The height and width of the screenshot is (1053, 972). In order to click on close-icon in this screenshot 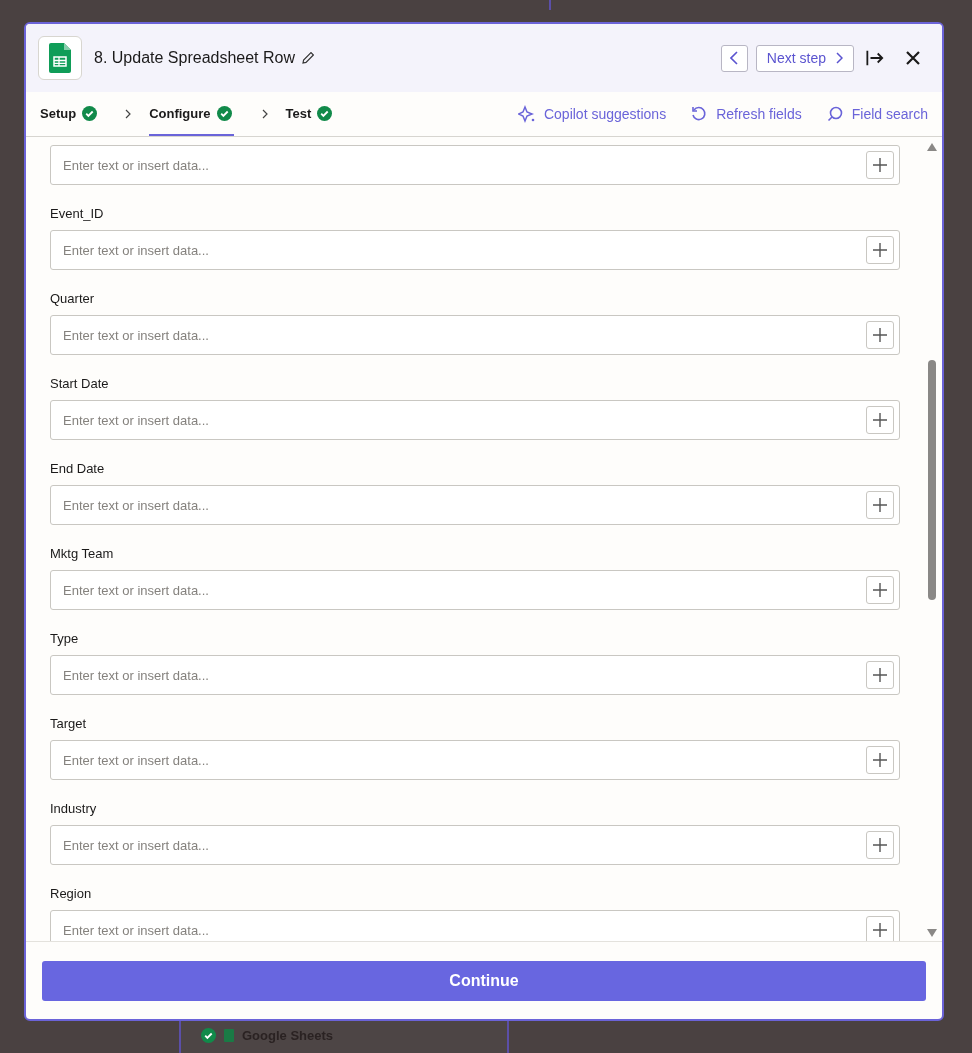, I will do `click(913, 58)`.